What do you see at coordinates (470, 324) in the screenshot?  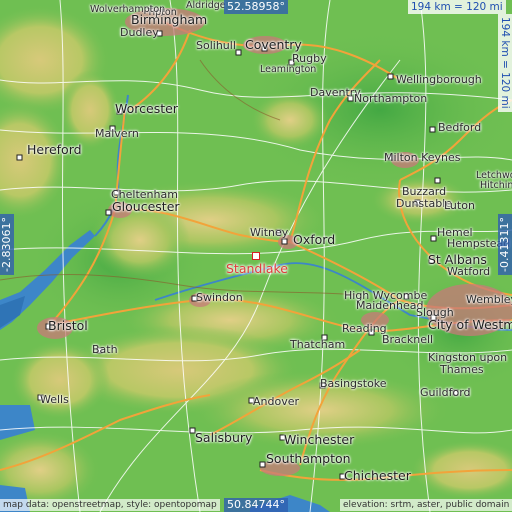 I see `place-city-of-westminster: City of Westm` at bounding box center [470, 324].